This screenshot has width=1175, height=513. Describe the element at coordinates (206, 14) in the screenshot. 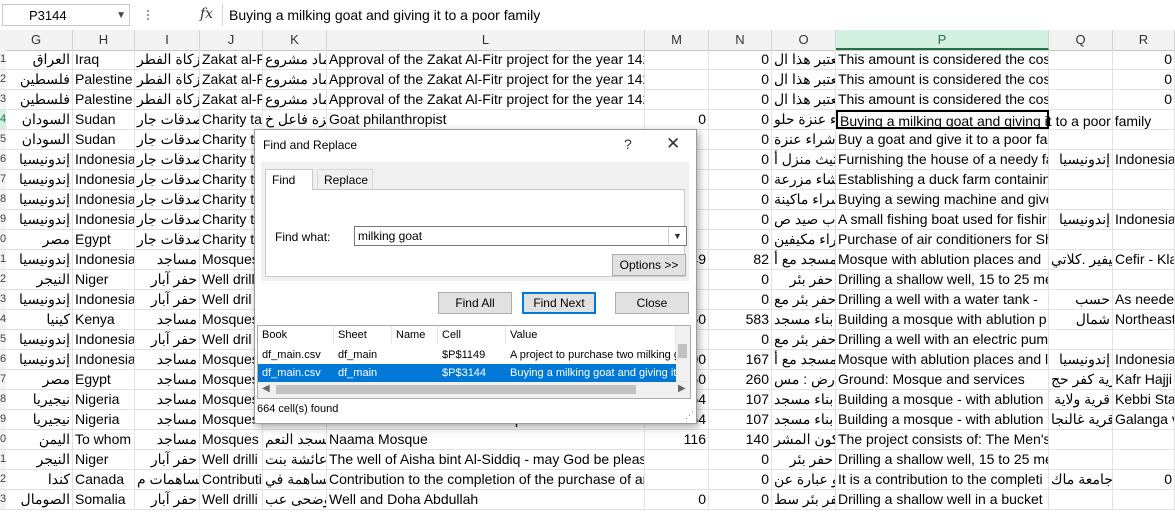

I see `insert-function-icon: fx` at that location.